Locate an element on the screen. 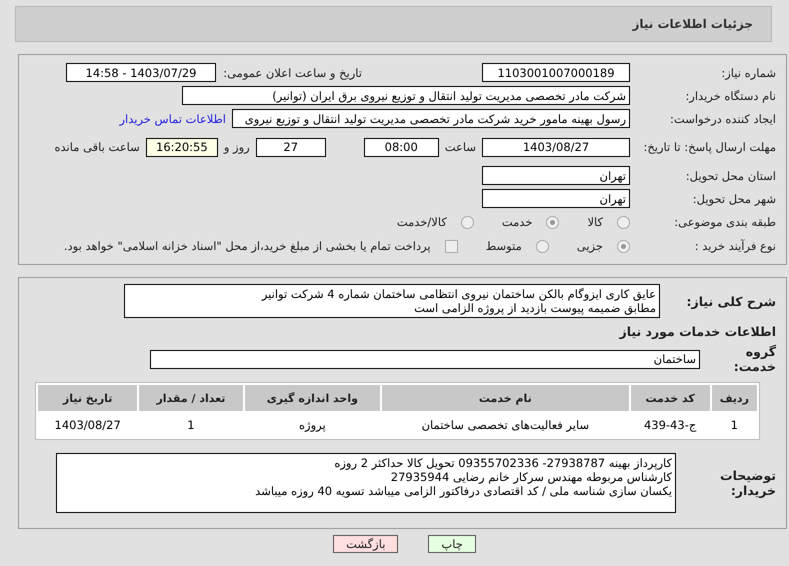 This screenshot has height=566, width=789. field-label: کالا/خدمت is located at coordinates (421, 222).